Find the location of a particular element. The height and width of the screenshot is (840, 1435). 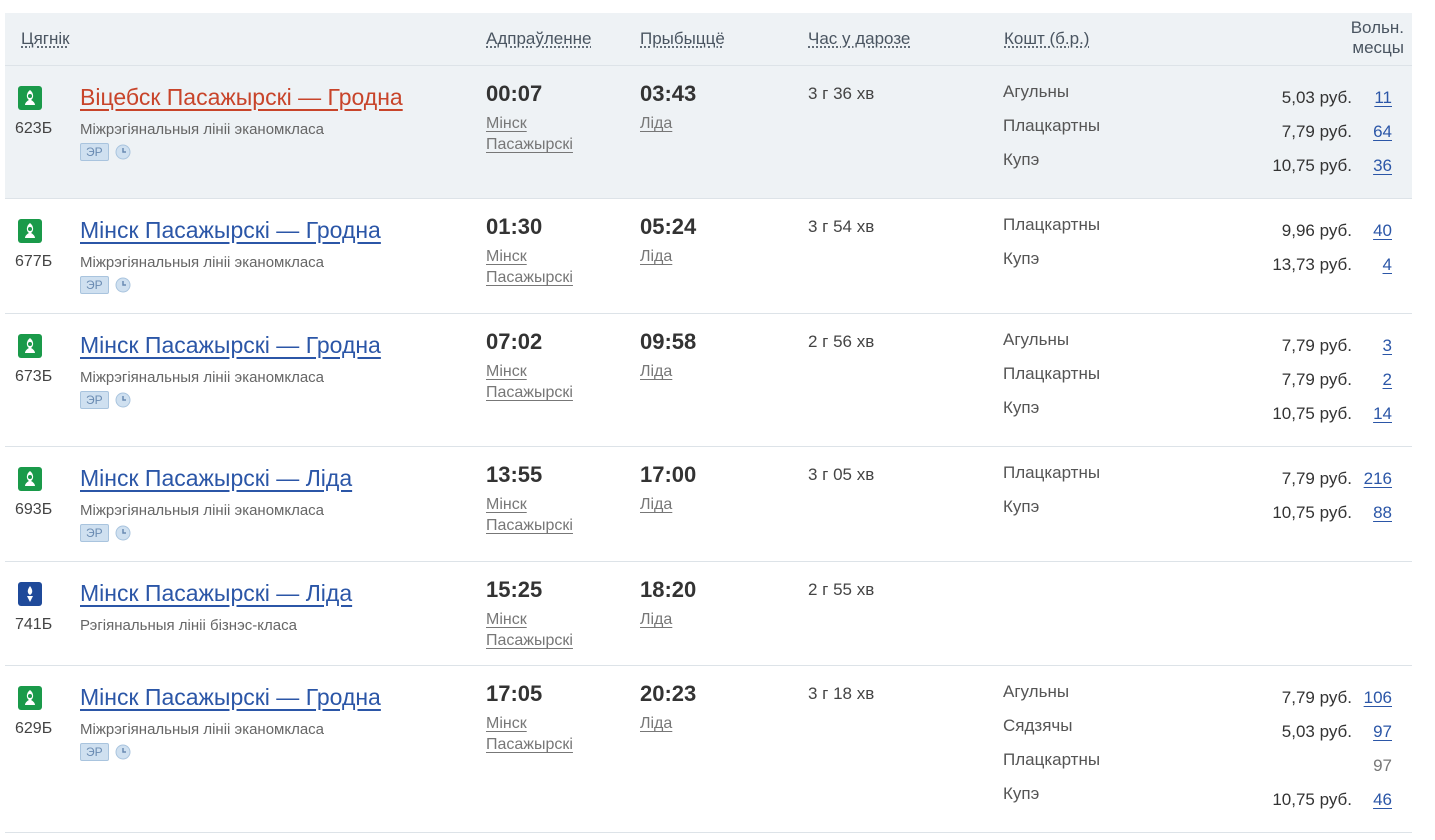

arrival-time: 20:23 is located at coordinates (668, 693).